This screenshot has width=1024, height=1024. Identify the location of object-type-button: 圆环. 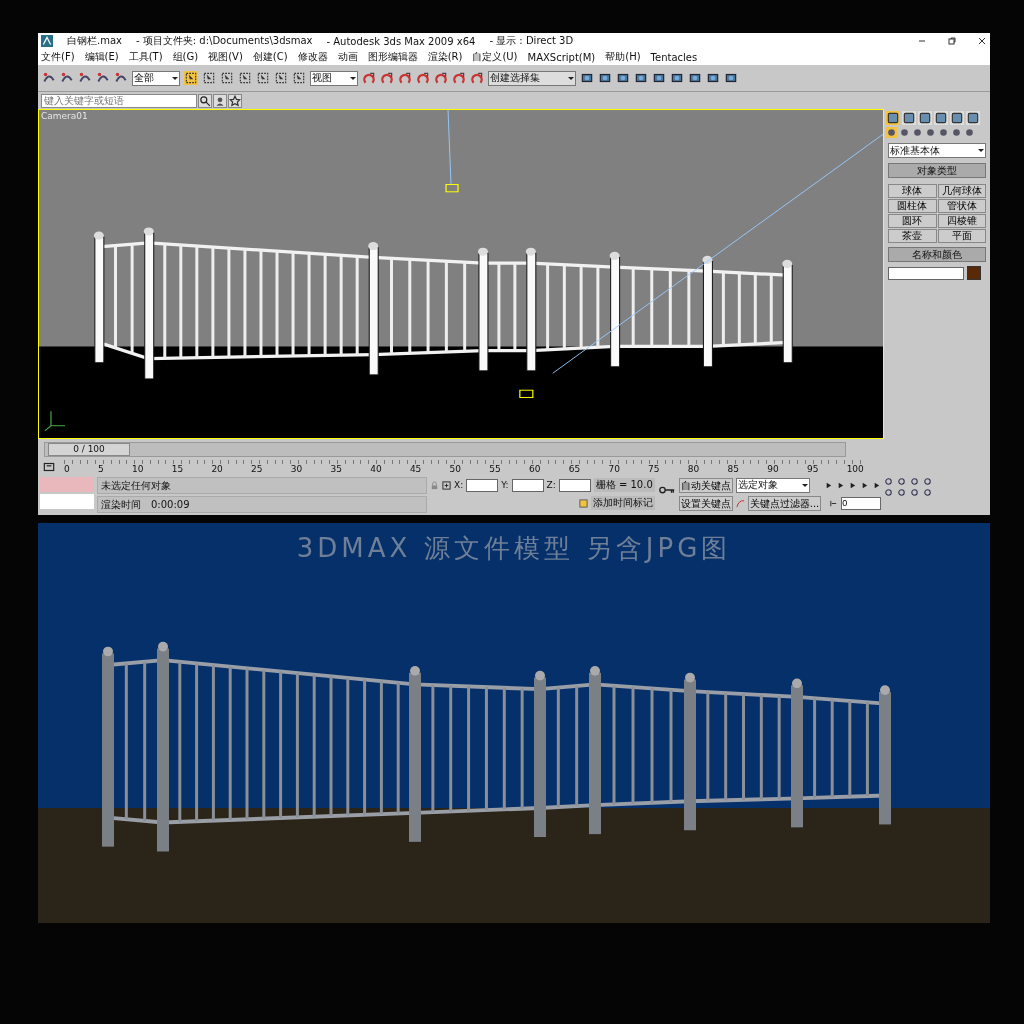
(912, 221).